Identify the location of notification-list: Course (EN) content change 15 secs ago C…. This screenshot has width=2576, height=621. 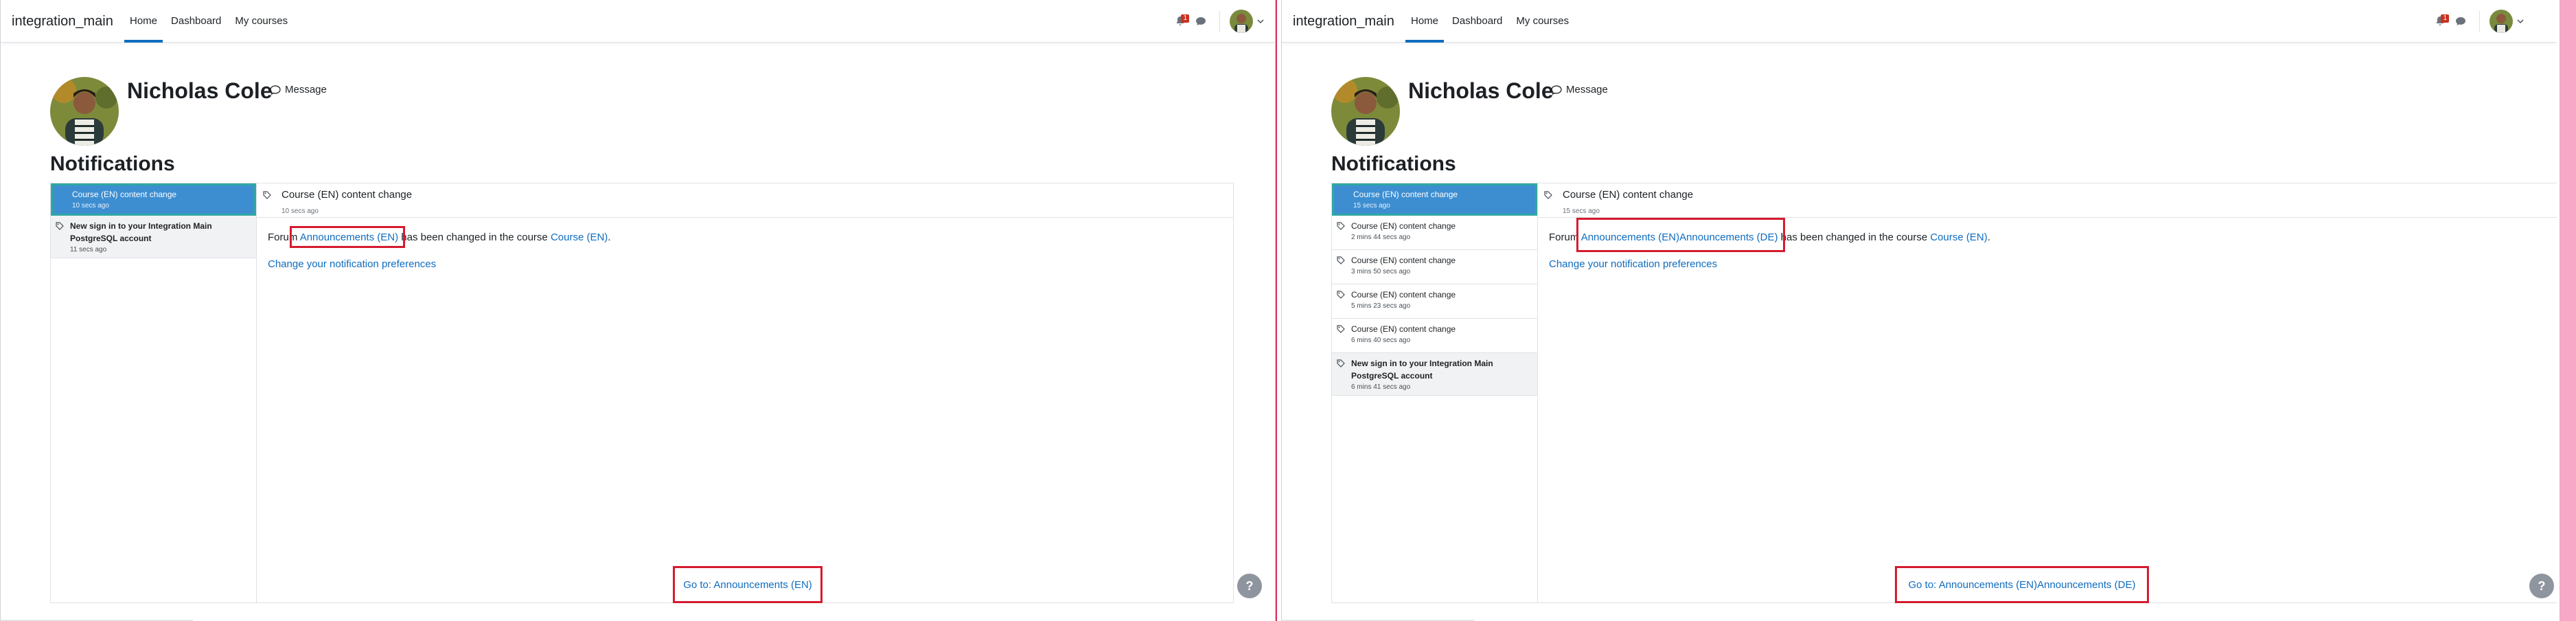
(1435, 393).